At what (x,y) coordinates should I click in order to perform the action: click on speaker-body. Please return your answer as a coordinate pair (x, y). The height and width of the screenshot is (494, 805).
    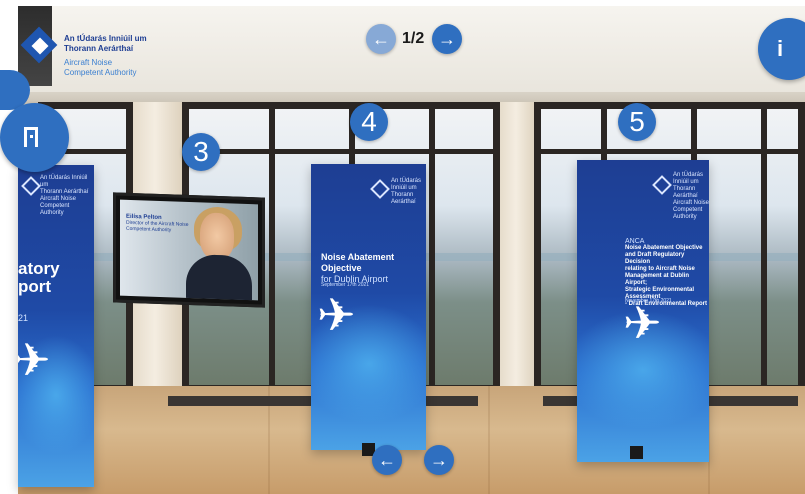
    Looking at the image, I should click on (219, 277).